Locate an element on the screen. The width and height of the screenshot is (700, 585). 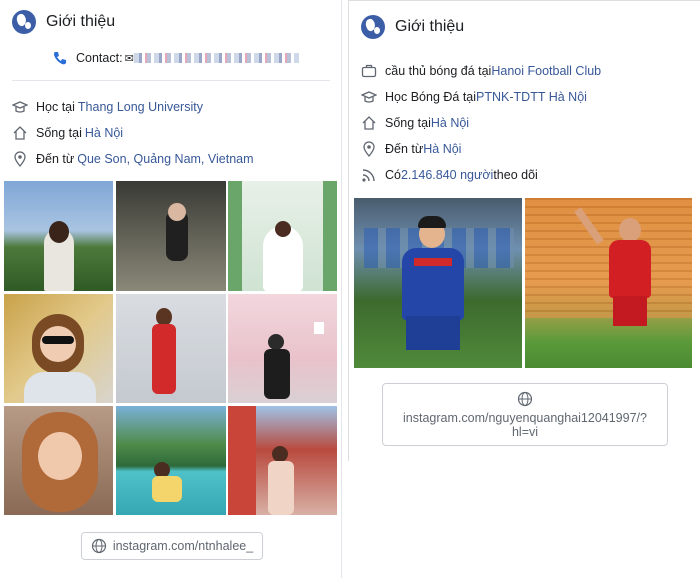
right-row-work-prefix: cầu thủ bóng đá tại is located at coordinates (438, 71).